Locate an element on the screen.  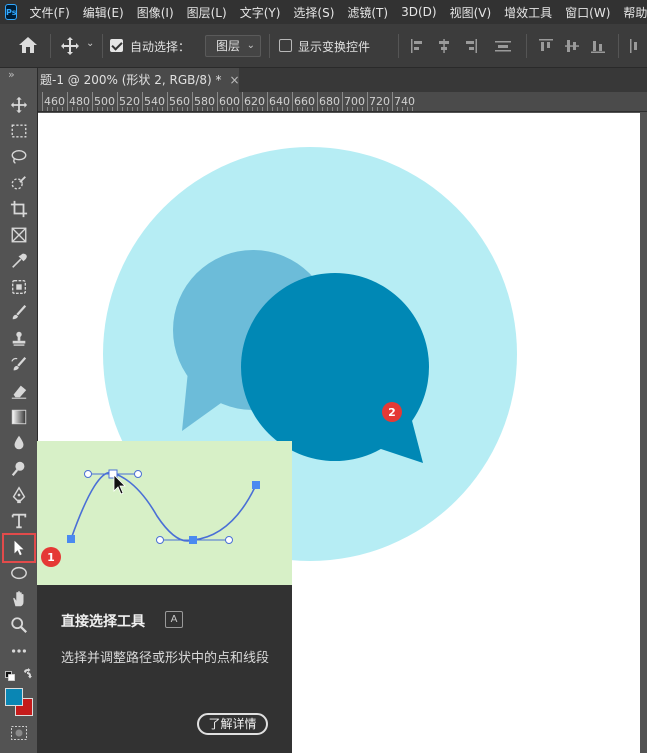
menu-window: 窗口(W) is located at coordinates (587, 12).